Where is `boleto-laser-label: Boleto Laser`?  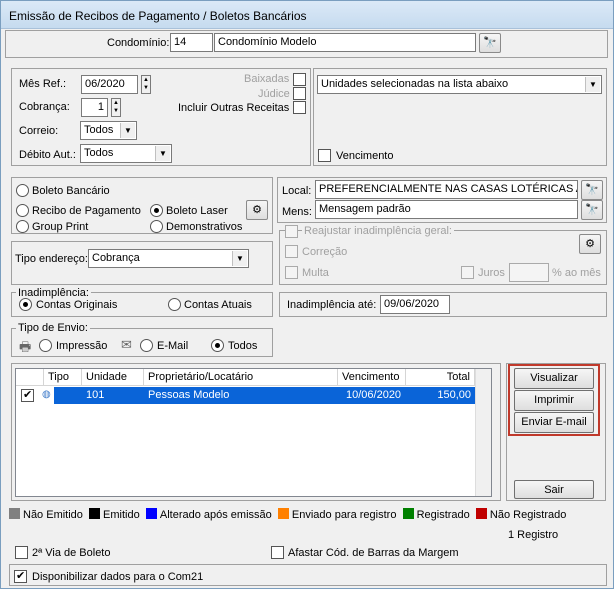 boleto-laser-label: Boleto Laser is located at coordinates (197, 211).